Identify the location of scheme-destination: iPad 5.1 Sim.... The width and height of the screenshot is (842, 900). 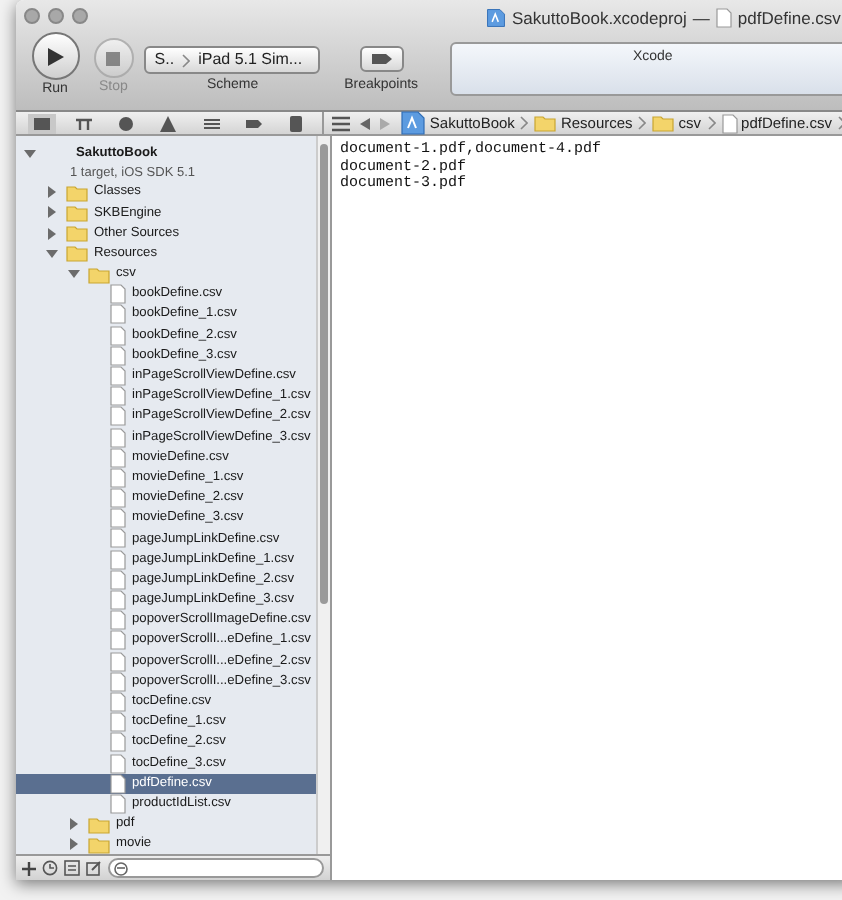
(250, 60).